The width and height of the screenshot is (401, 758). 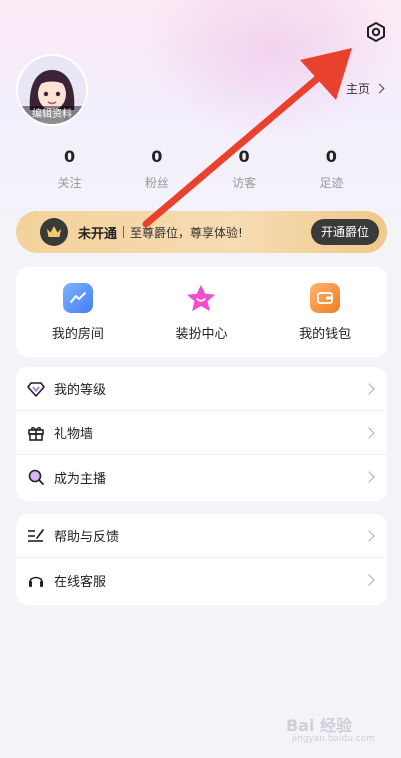 What do you see at coordinates (36, 389) in the screenshot?
I see `diamond-icon` at bounding box center [36, 389].